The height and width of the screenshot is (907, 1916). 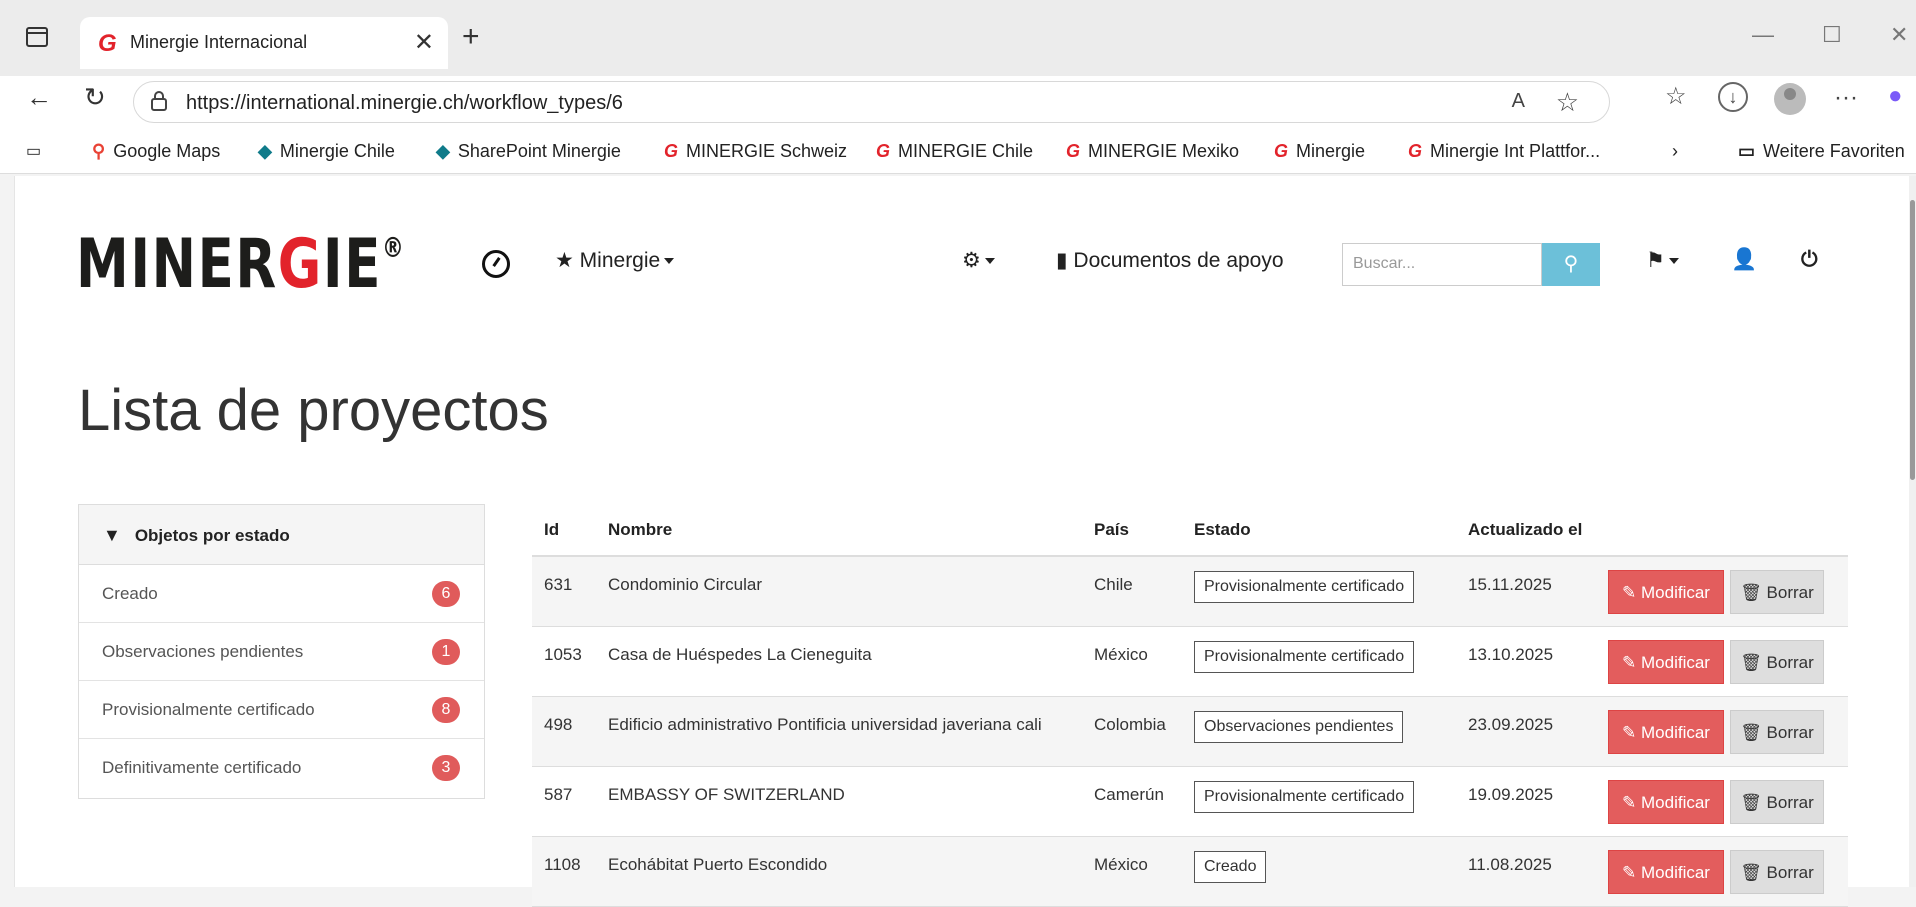 What do you see at coordinates (1733, 97) in the screenshot?
I see `downloads-icon: ↓` at bounding box center [1733, 97].